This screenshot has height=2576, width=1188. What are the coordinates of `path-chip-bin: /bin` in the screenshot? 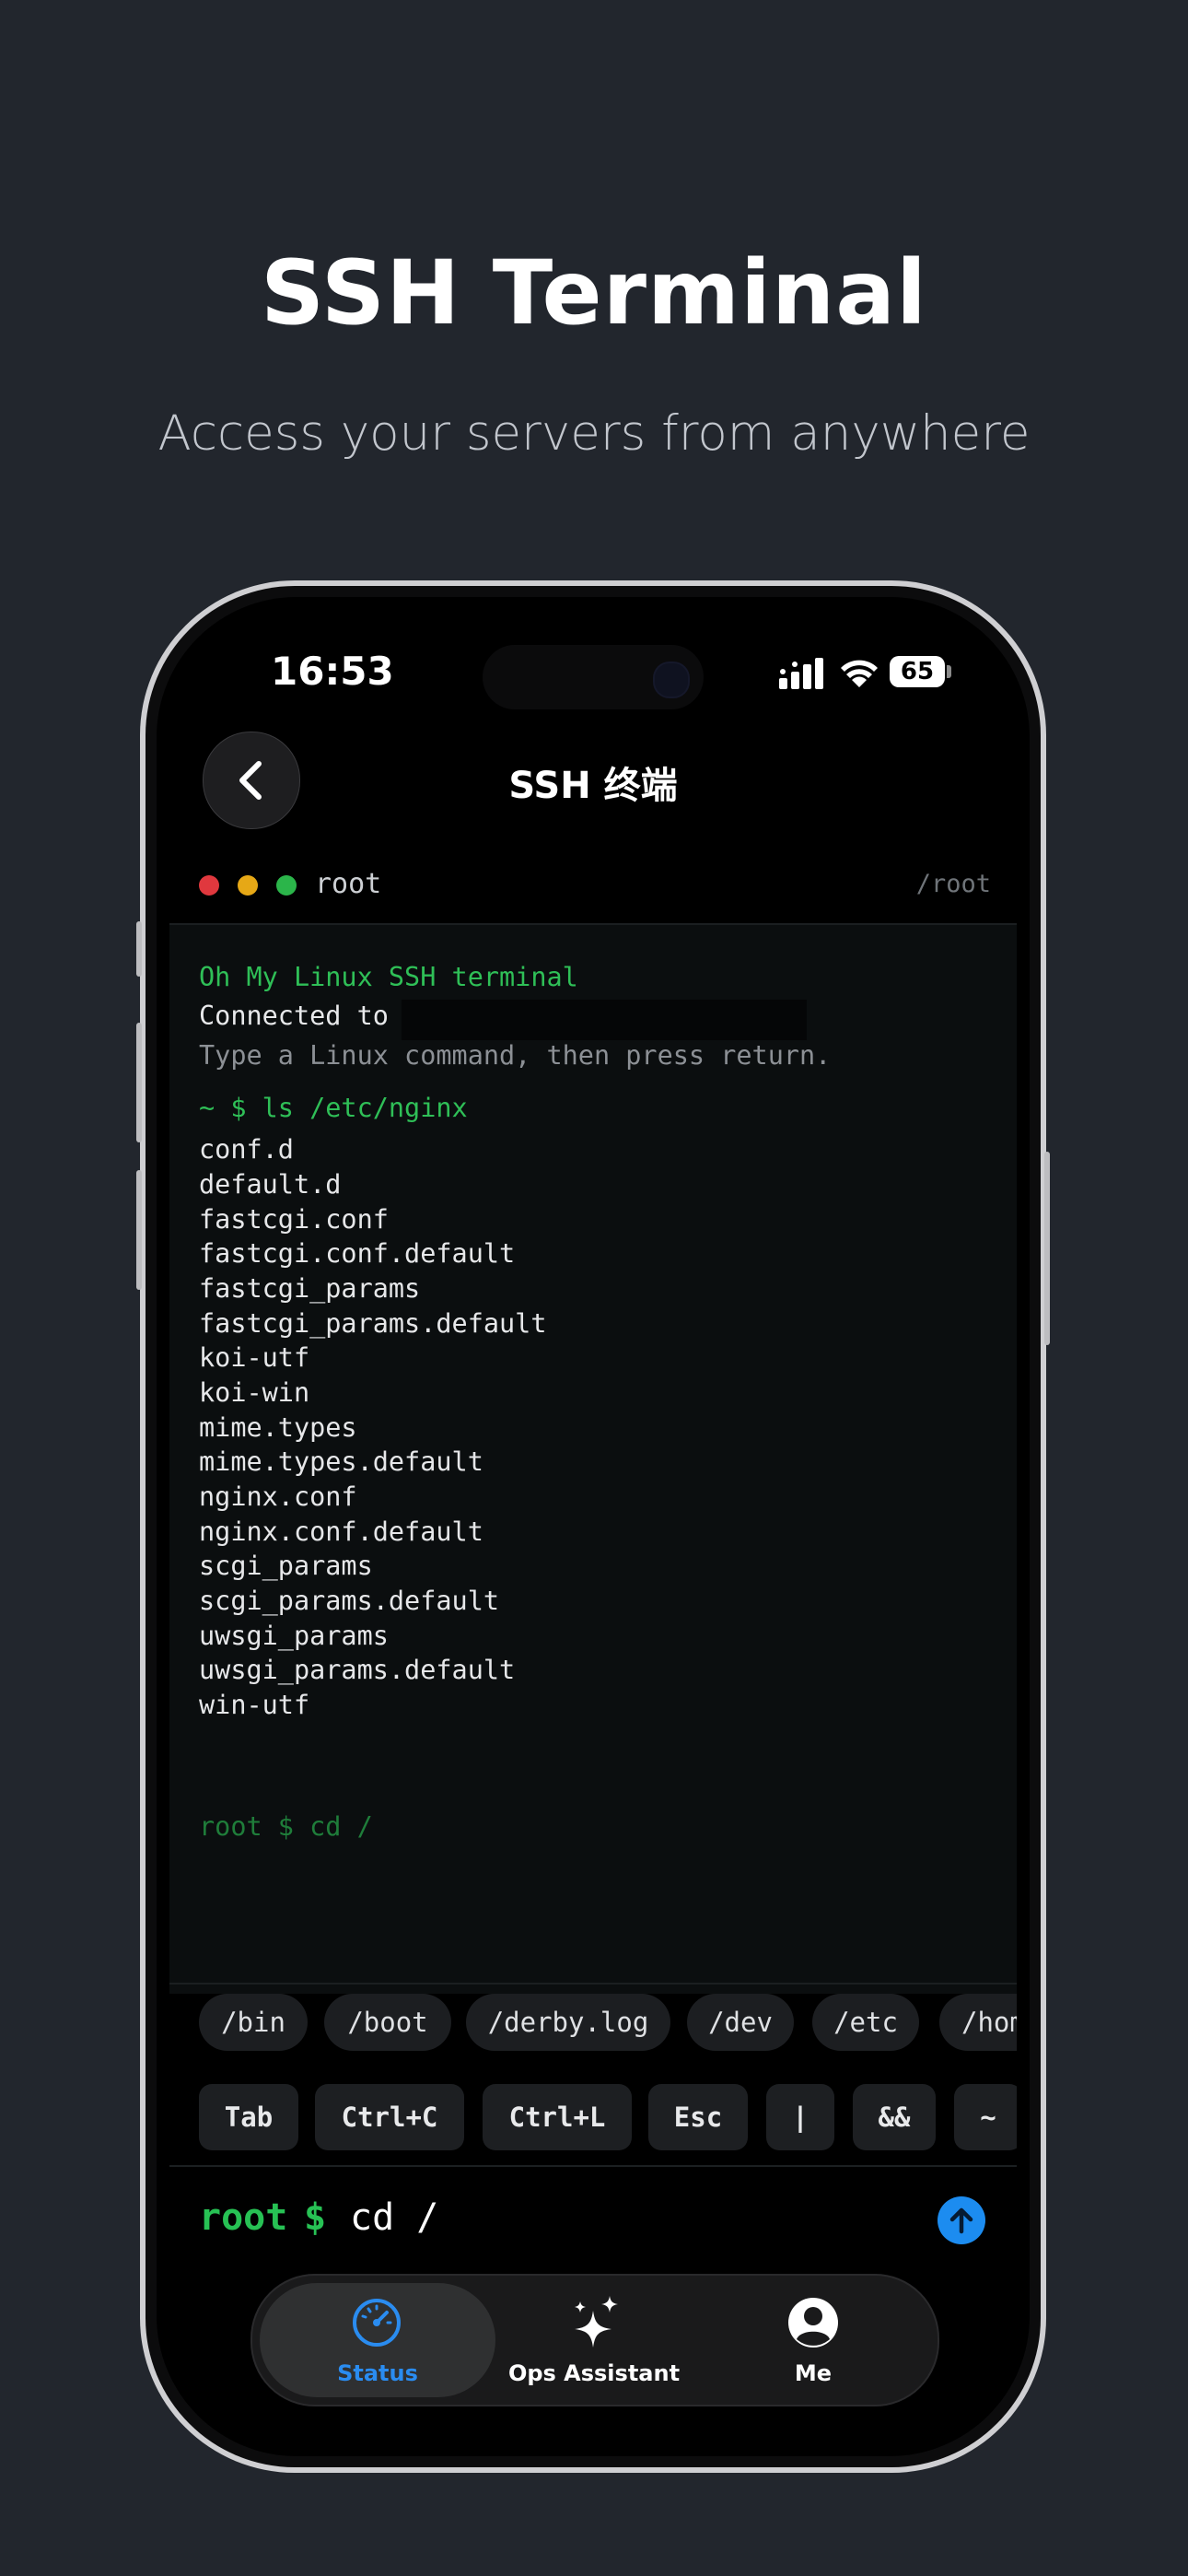 It's located at (253, 2022).